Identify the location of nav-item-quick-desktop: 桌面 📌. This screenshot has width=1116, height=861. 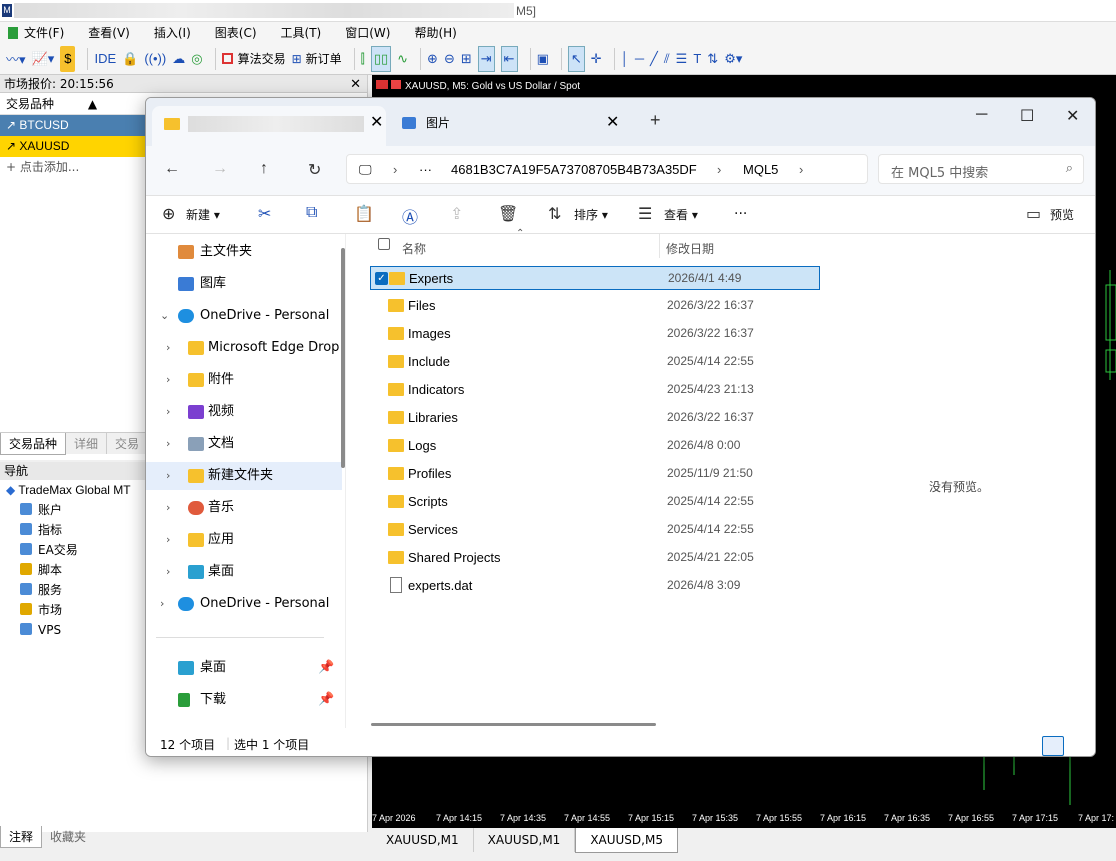
(244, 668).